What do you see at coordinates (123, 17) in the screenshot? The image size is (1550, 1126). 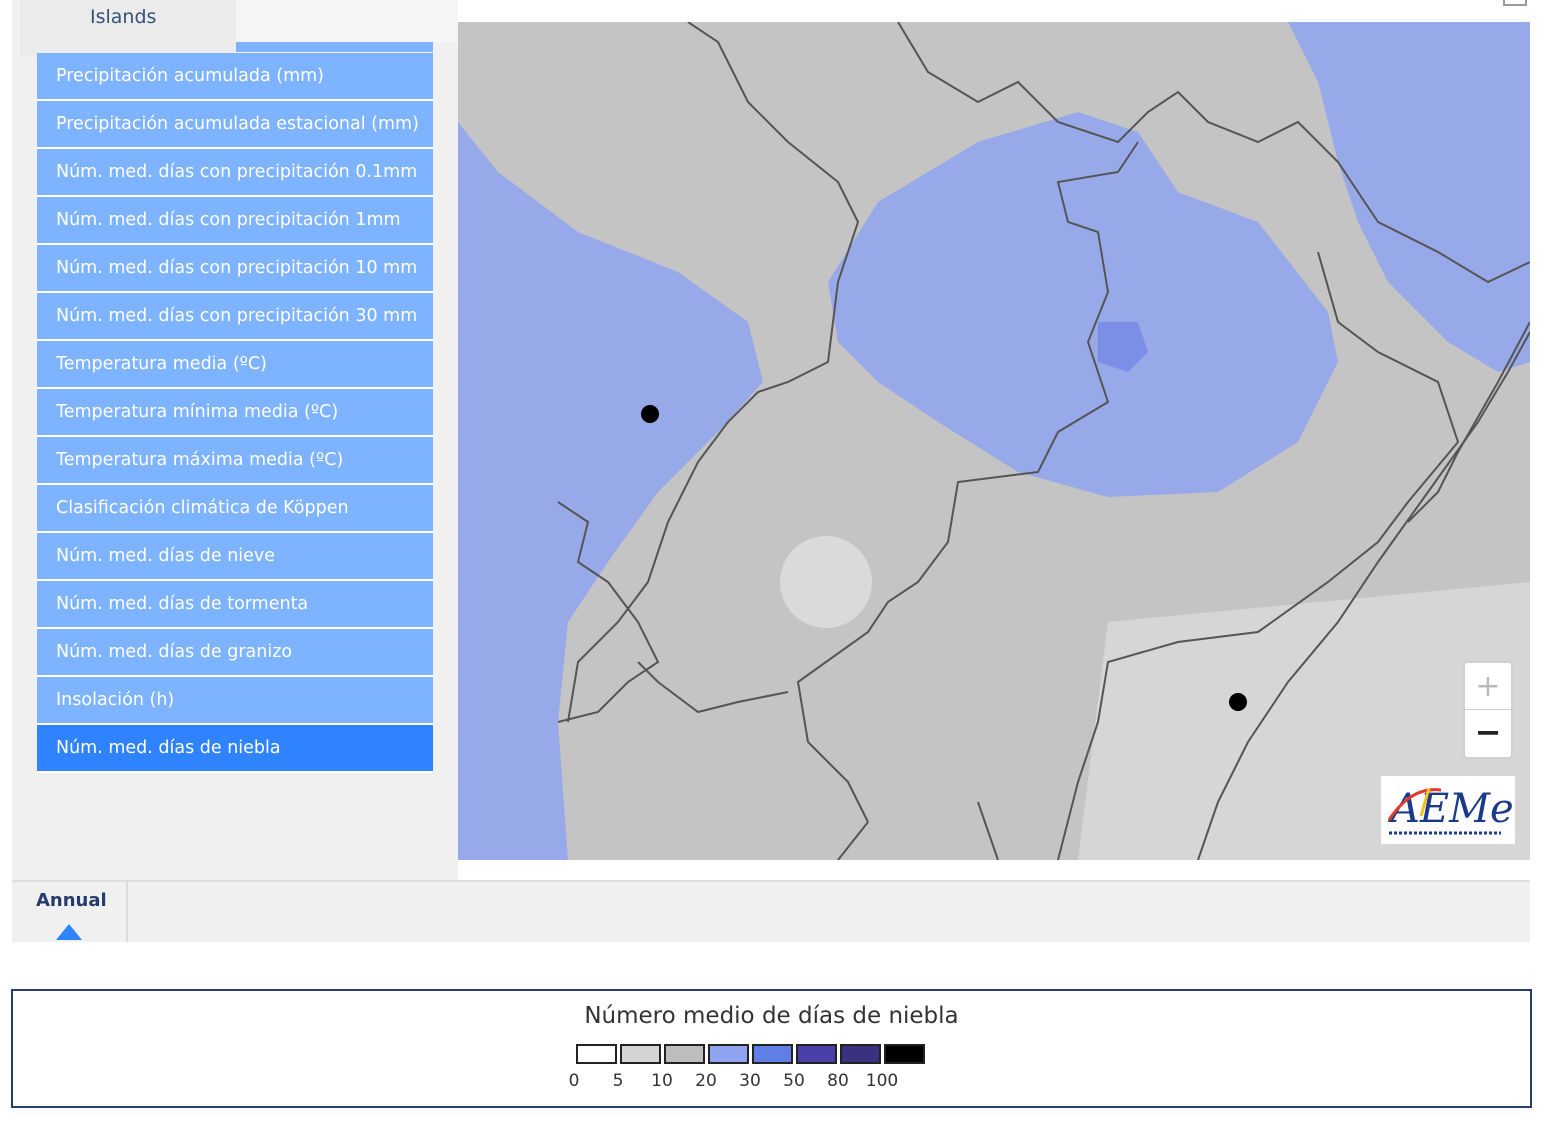 I see `tab-islands-label: Islands` at bounding box center [123, 17].